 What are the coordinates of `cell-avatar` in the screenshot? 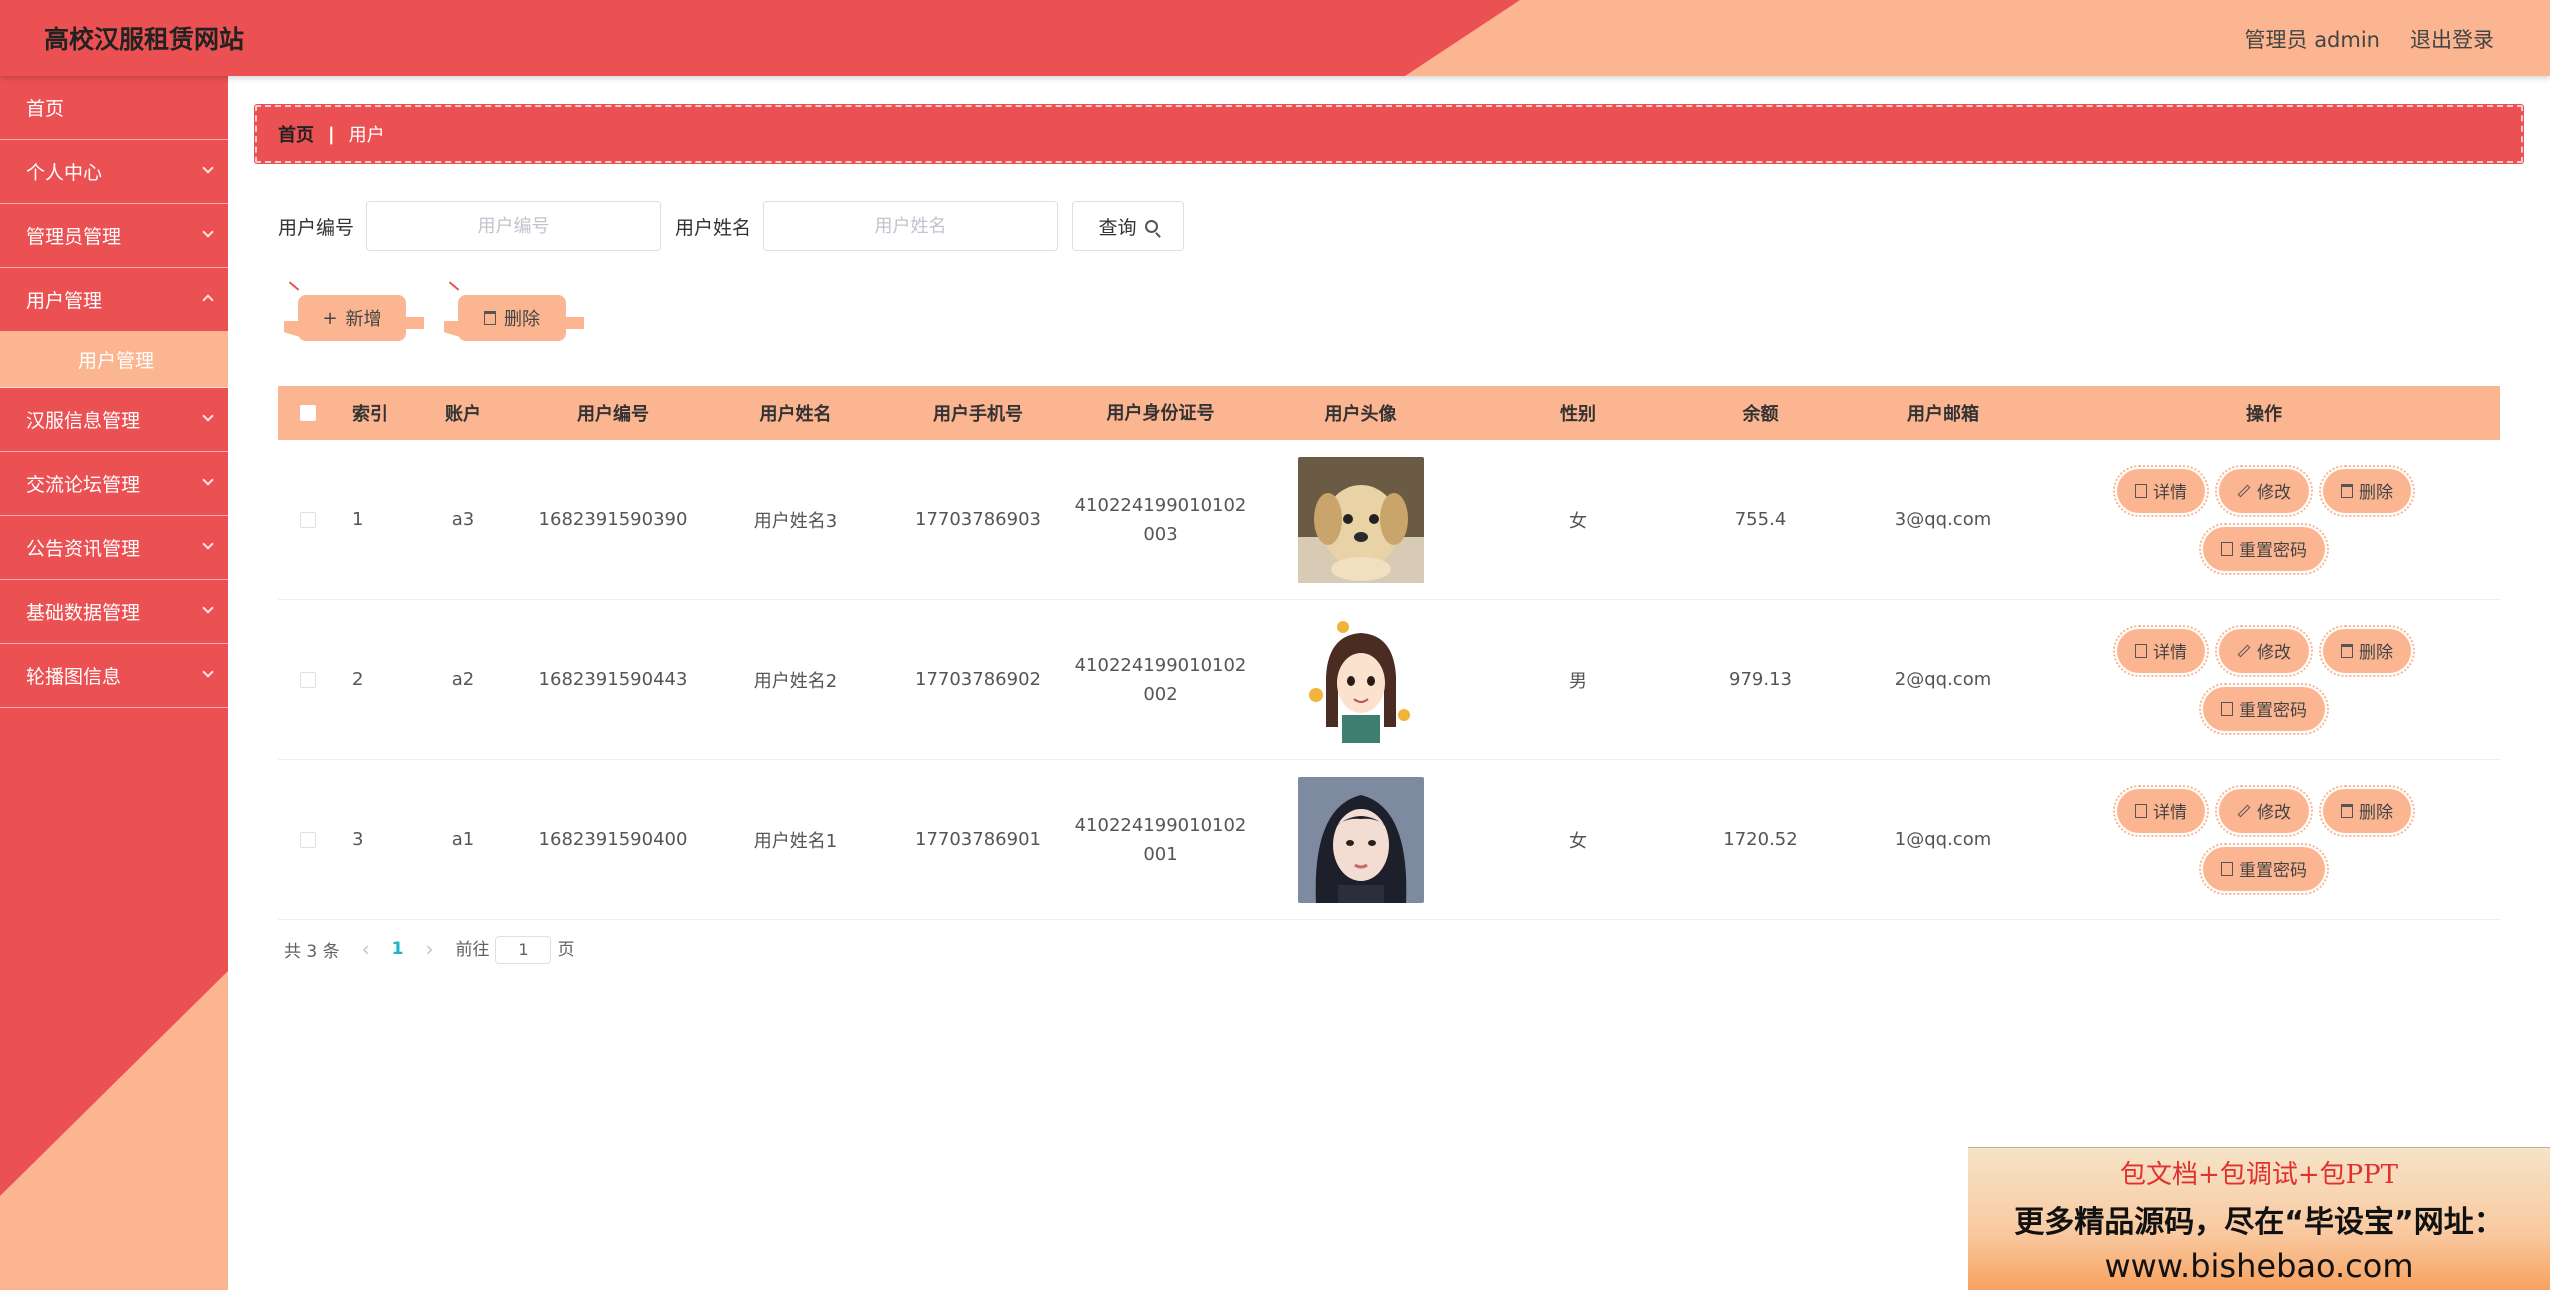 It's located at (1360, 679).